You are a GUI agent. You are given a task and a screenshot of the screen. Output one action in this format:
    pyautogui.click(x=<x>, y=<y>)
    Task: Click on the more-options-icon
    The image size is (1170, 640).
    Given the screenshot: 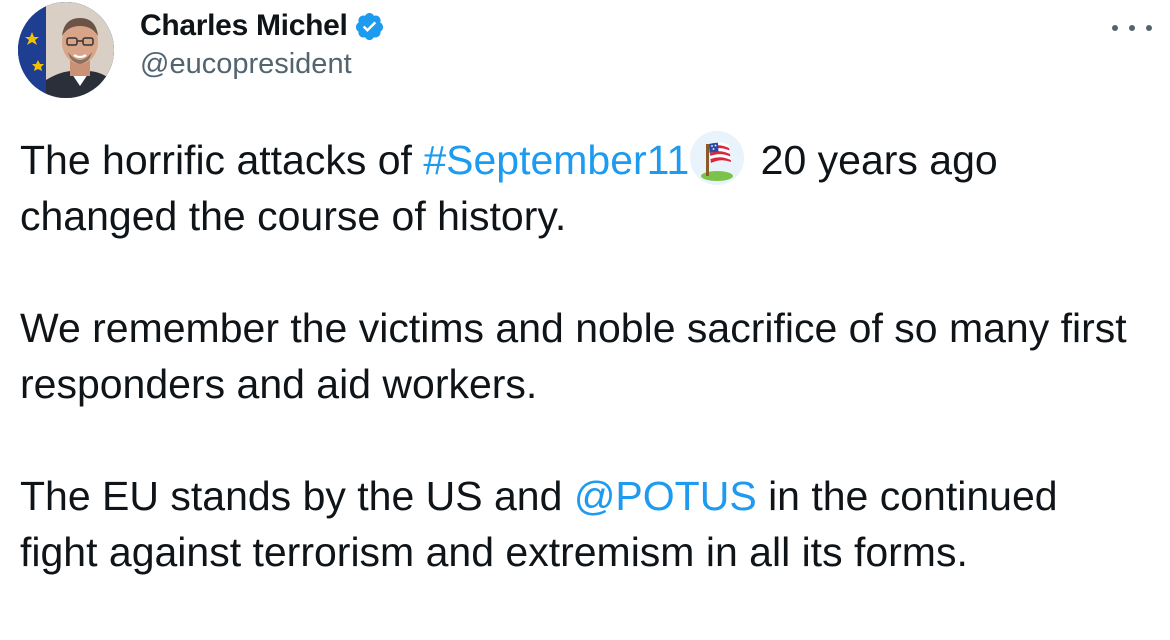 What is the action you would take?
    pyautogui.click(x=1132, y=28)
    